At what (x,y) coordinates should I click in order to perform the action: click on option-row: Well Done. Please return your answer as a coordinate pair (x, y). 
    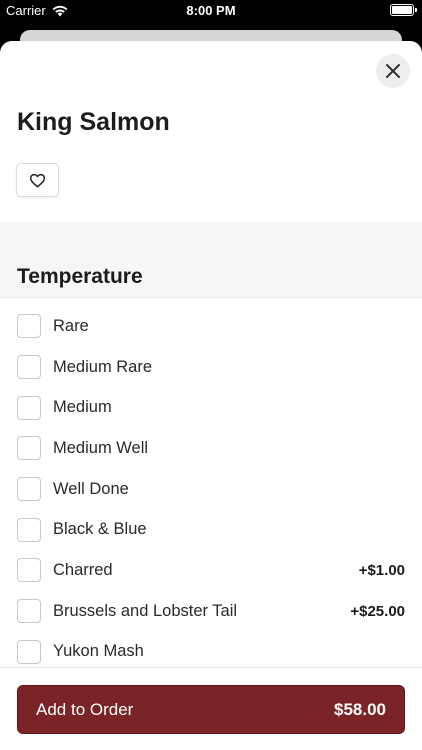
    Looking at the image, I should click on (211, 489).